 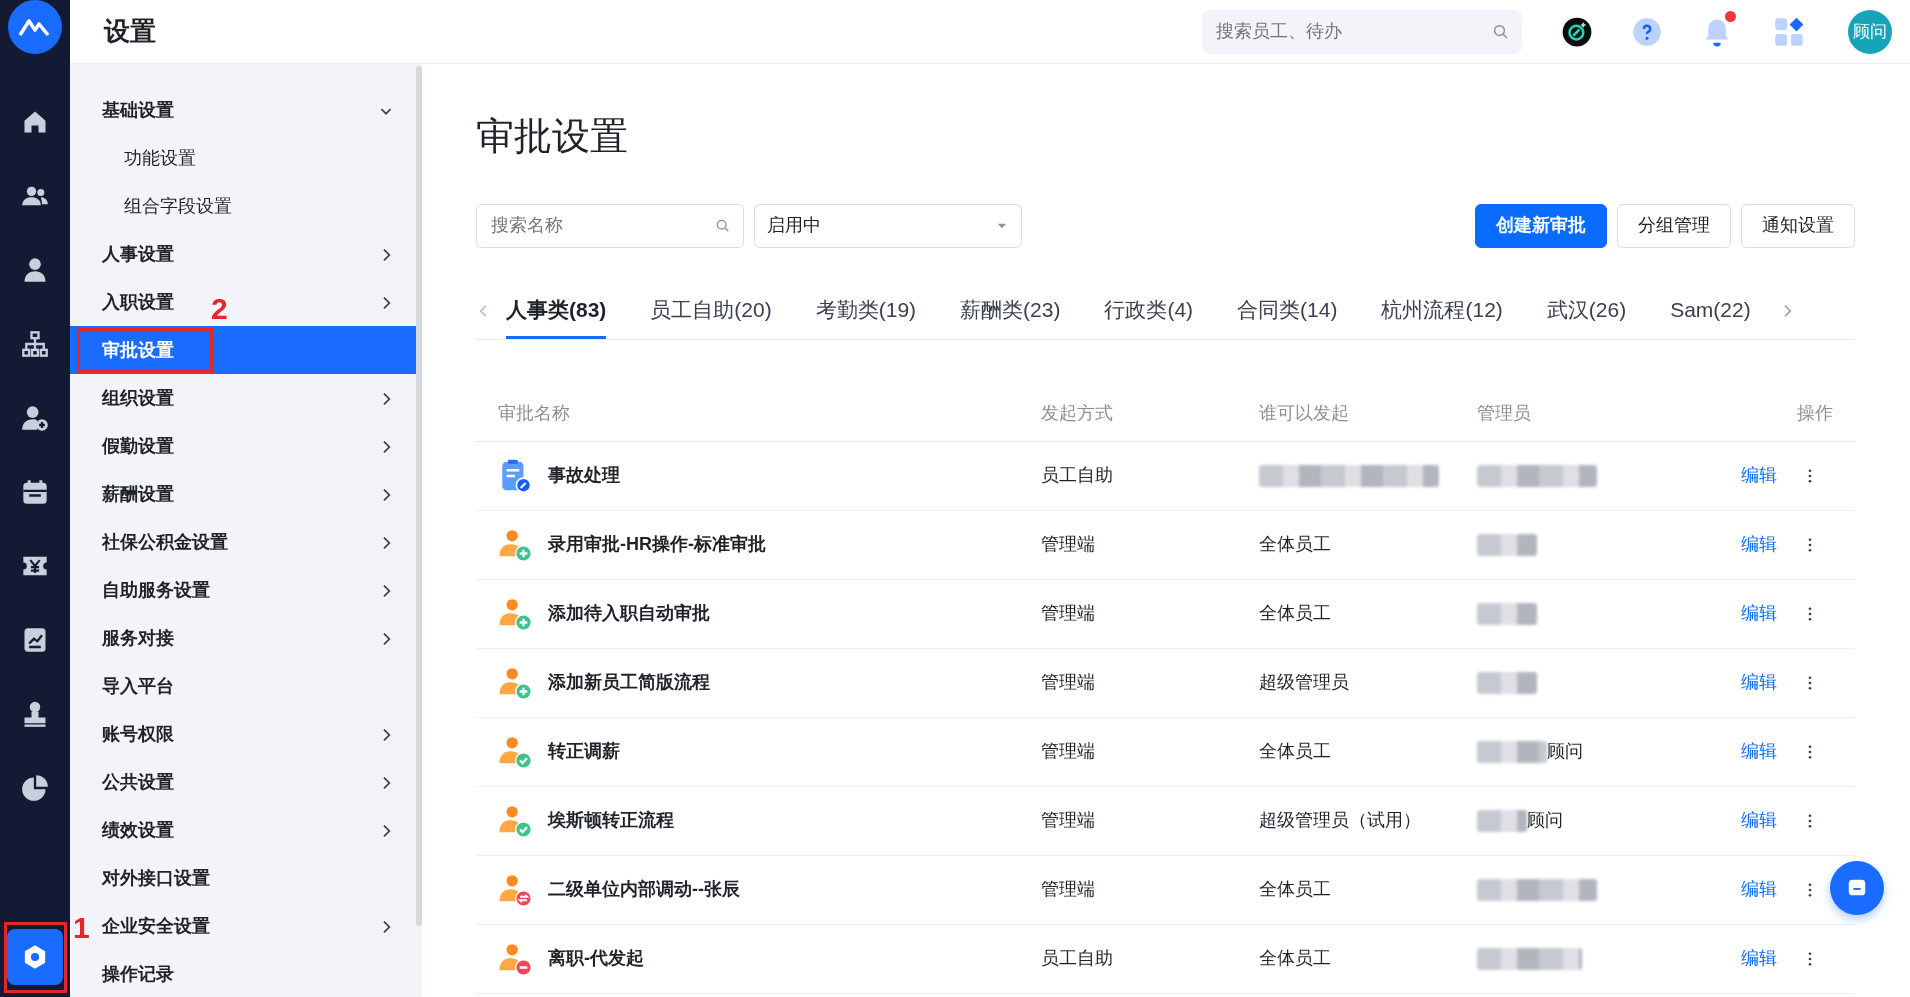 What do you see at coordinates (1340, 821) in the screenshot?
I see `table-cell-text: 超级管理员（试用）` at bounding box center [1340, 821].